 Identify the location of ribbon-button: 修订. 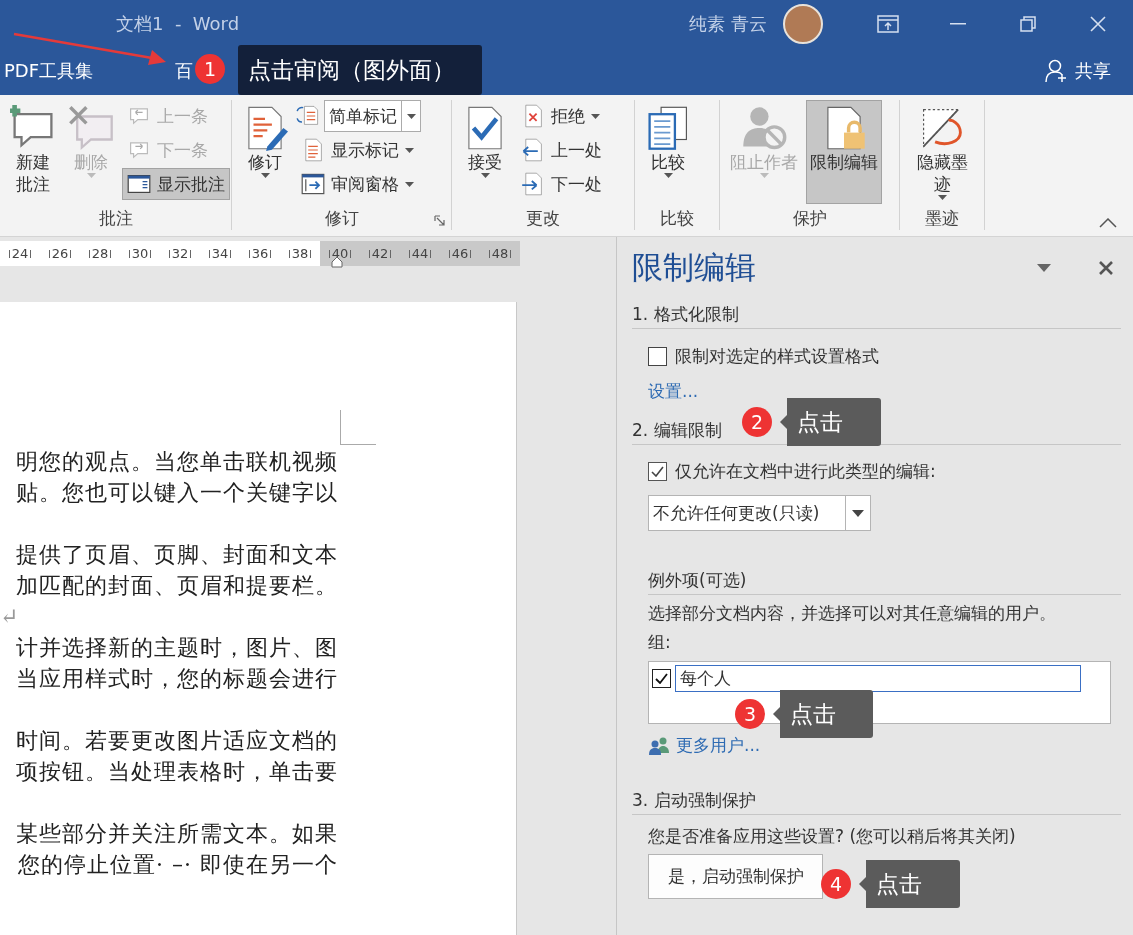
(265, 152).